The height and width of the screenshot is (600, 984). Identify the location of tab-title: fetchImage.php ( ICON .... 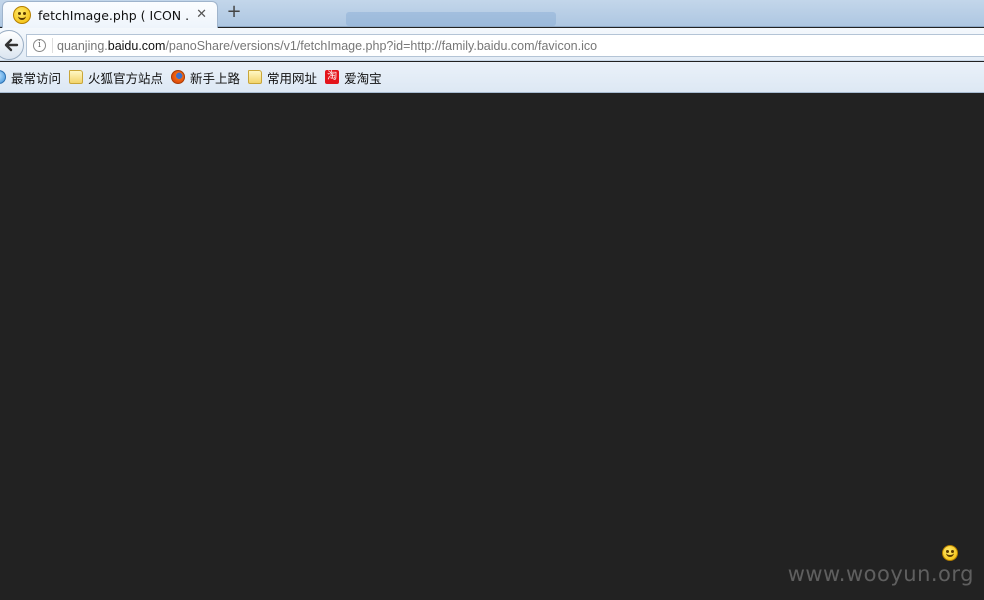
(113, 15).